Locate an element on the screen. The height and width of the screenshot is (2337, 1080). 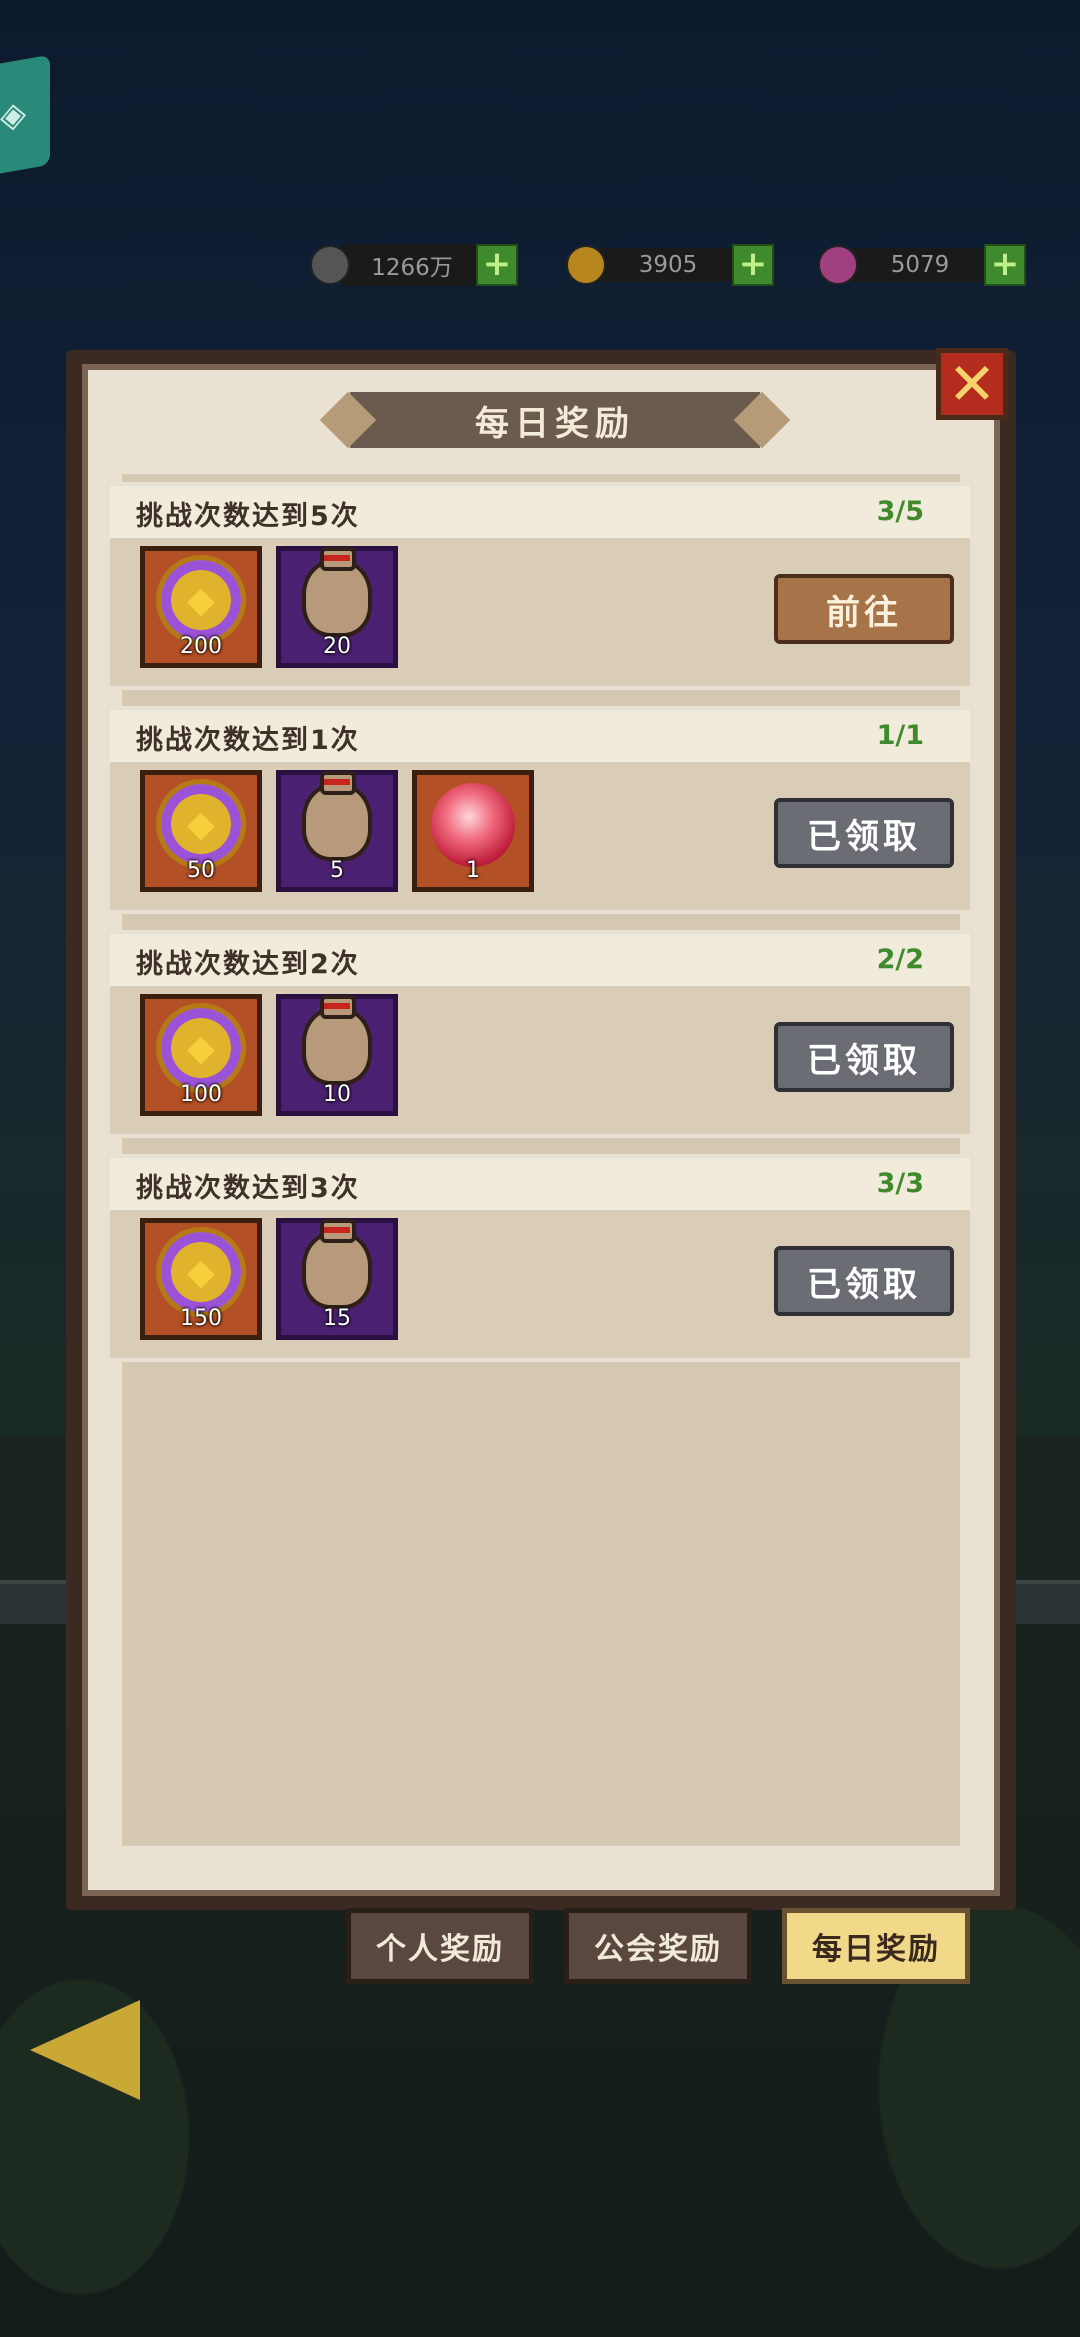
gem-icon is located at coordinates (838, 265).